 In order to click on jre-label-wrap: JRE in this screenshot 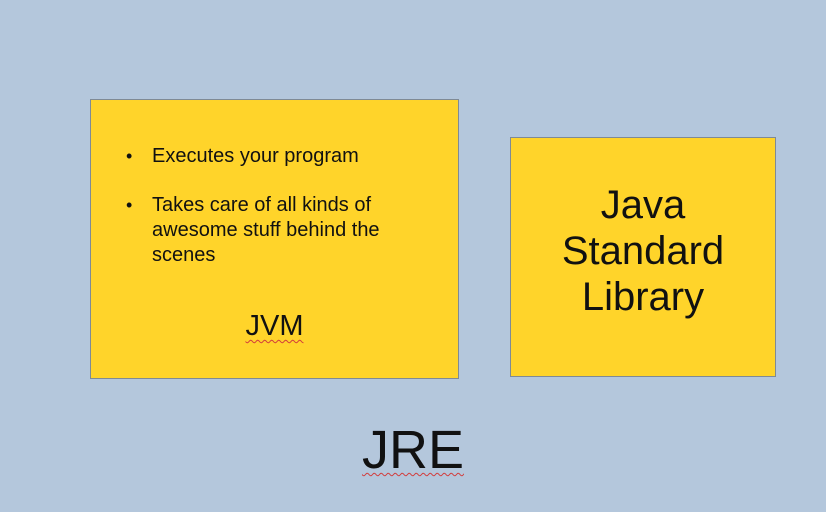, I will do `click(413, 450)`.